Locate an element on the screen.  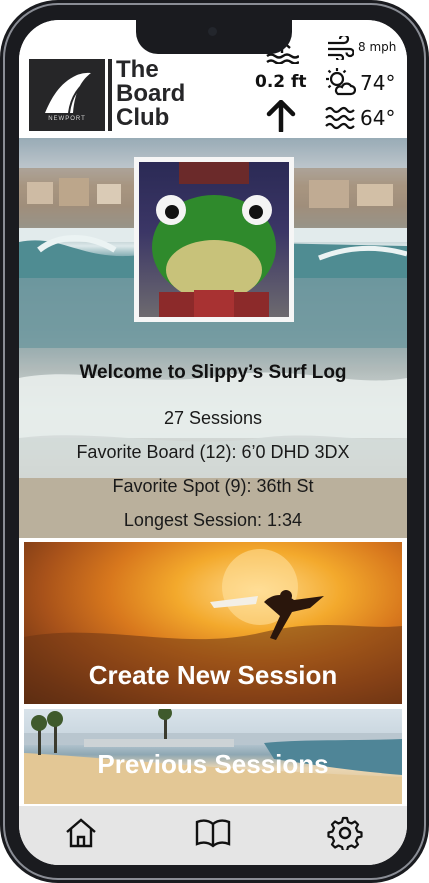
welcome-heading: Welcome to Slippy’s Surf Log is located at coordinates (213, 372).